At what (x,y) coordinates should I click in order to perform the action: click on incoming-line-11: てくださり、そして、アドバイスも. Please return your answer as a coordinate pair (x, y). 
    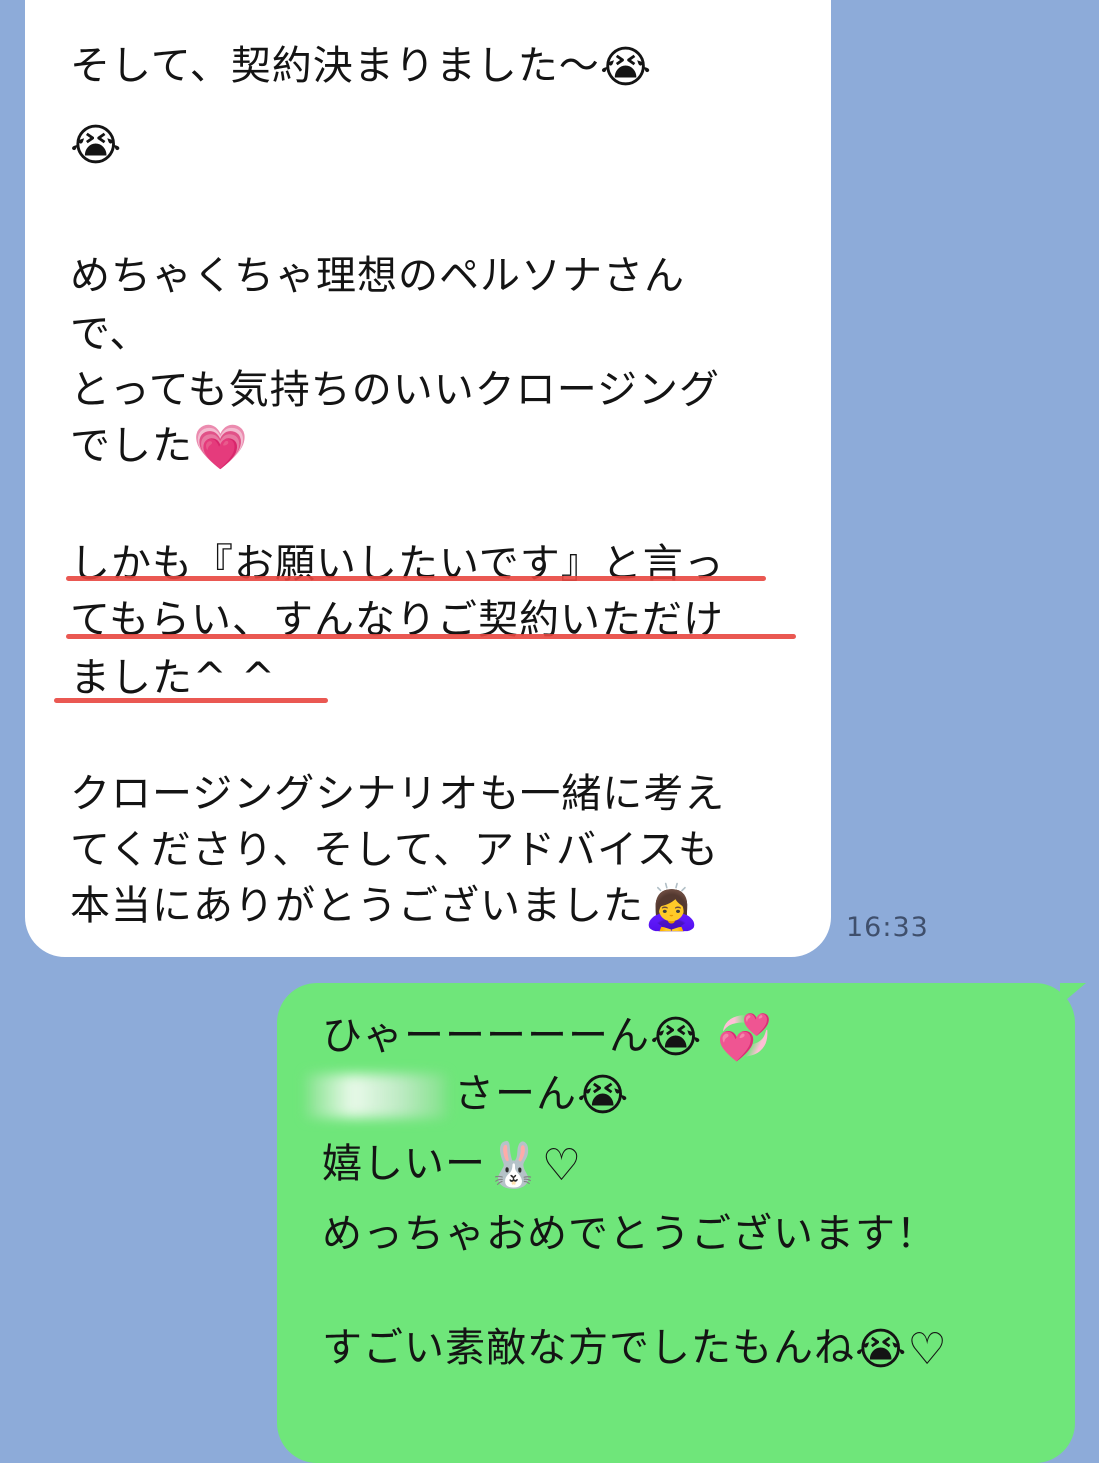
    Looking at the image, I should click on (394, 850).